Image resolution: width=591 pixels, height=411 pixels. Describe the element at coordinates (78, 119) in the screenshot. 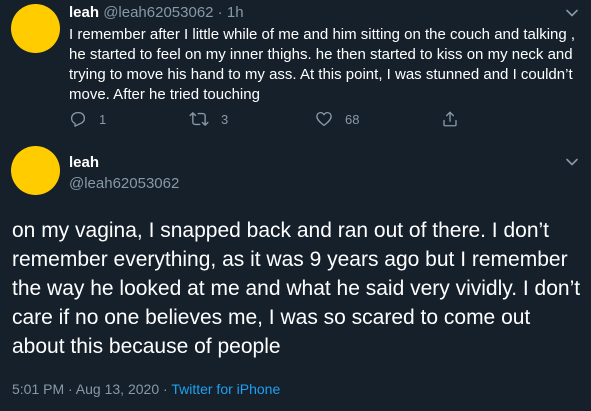

I see `reply-icon` at that location.